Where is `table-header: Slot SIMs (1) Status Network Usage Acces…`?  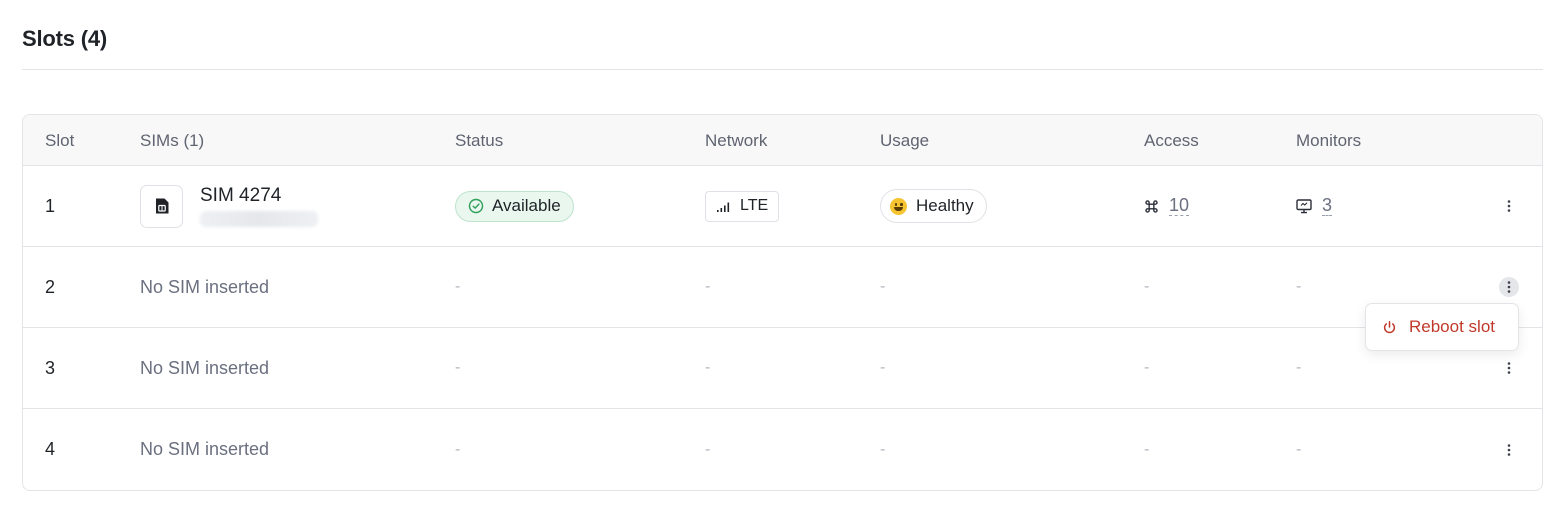 table-header: Slot SIMs (1) Status Network Usage Acces… is located at coordinates (782, 140).